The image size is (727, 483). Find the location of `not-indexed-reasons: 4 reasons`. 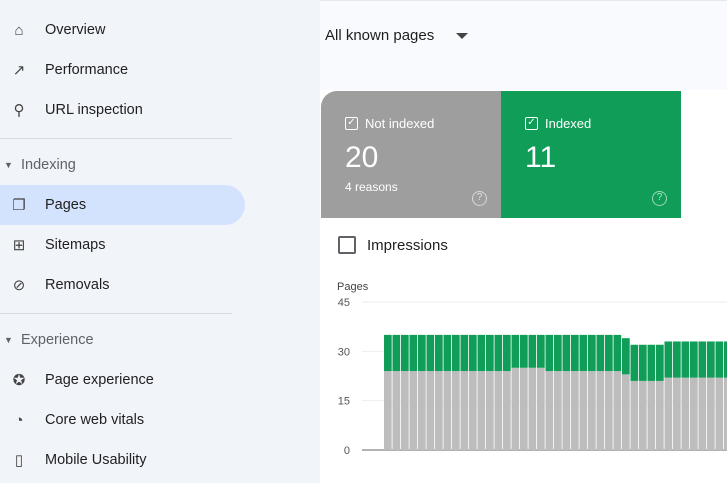

not-indexed-reasons: 4 reasons is located at coordinates (371, 187).